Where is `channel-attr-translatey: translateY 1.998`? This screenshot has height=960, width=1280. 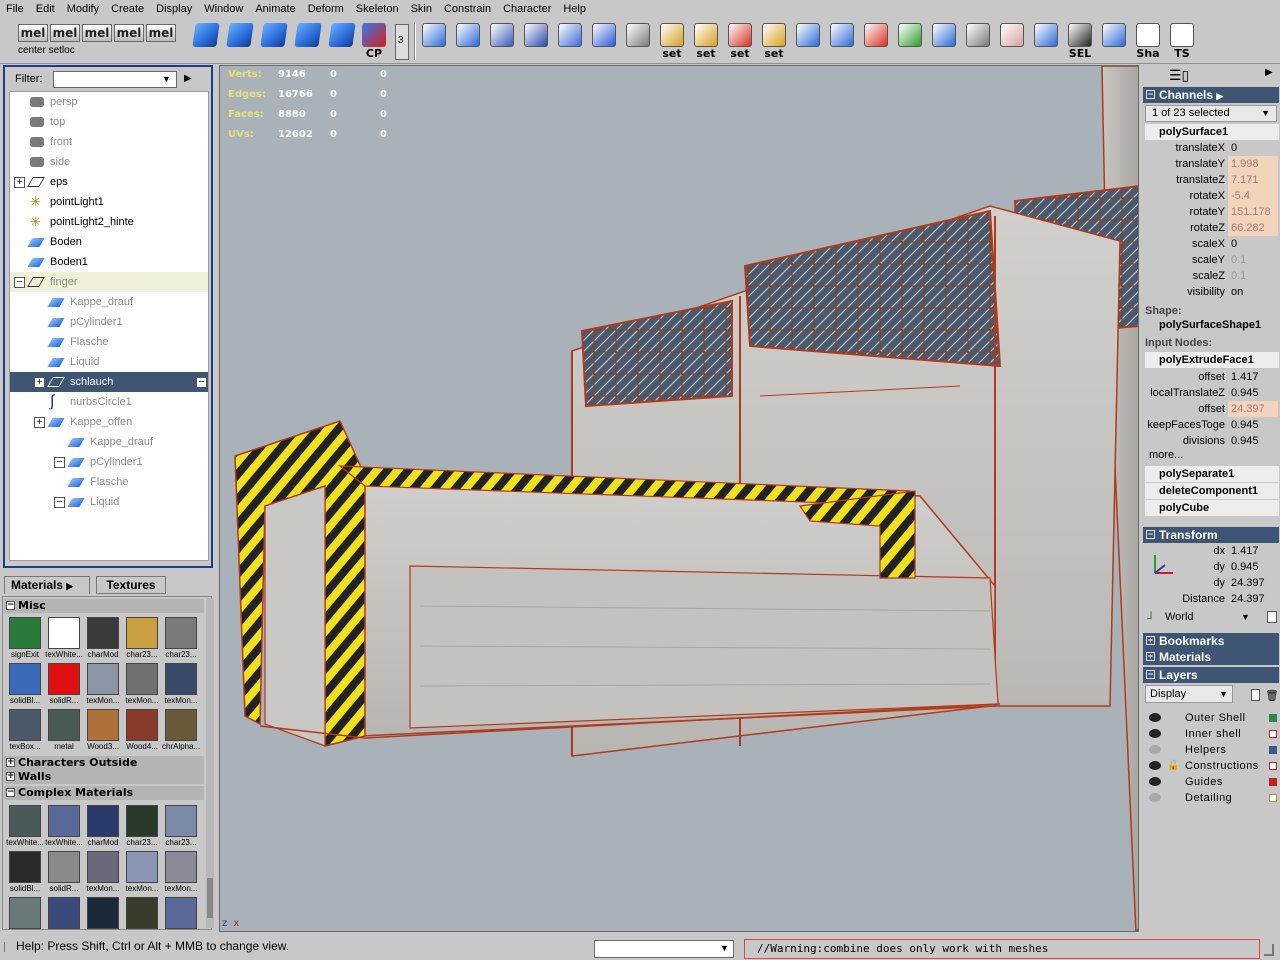
channel-attr-translatey: translateY 1.998 is located at coordinates (1212, 164).